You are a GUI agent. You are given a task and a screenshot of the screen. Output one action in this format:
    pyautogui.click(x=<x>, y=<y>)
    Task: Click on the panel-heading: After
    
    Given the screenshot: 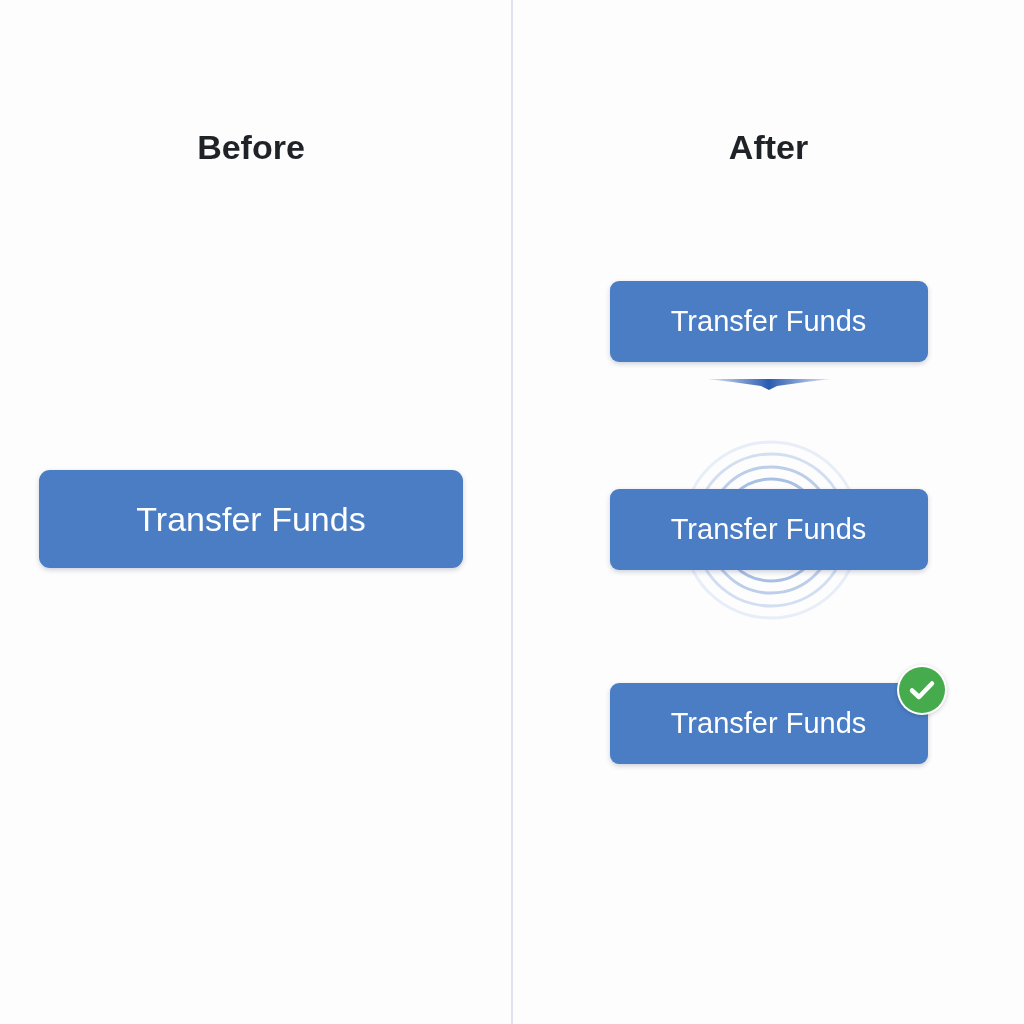 What is the action you would take?
    pyautogui.click(x=768, y=147)
    